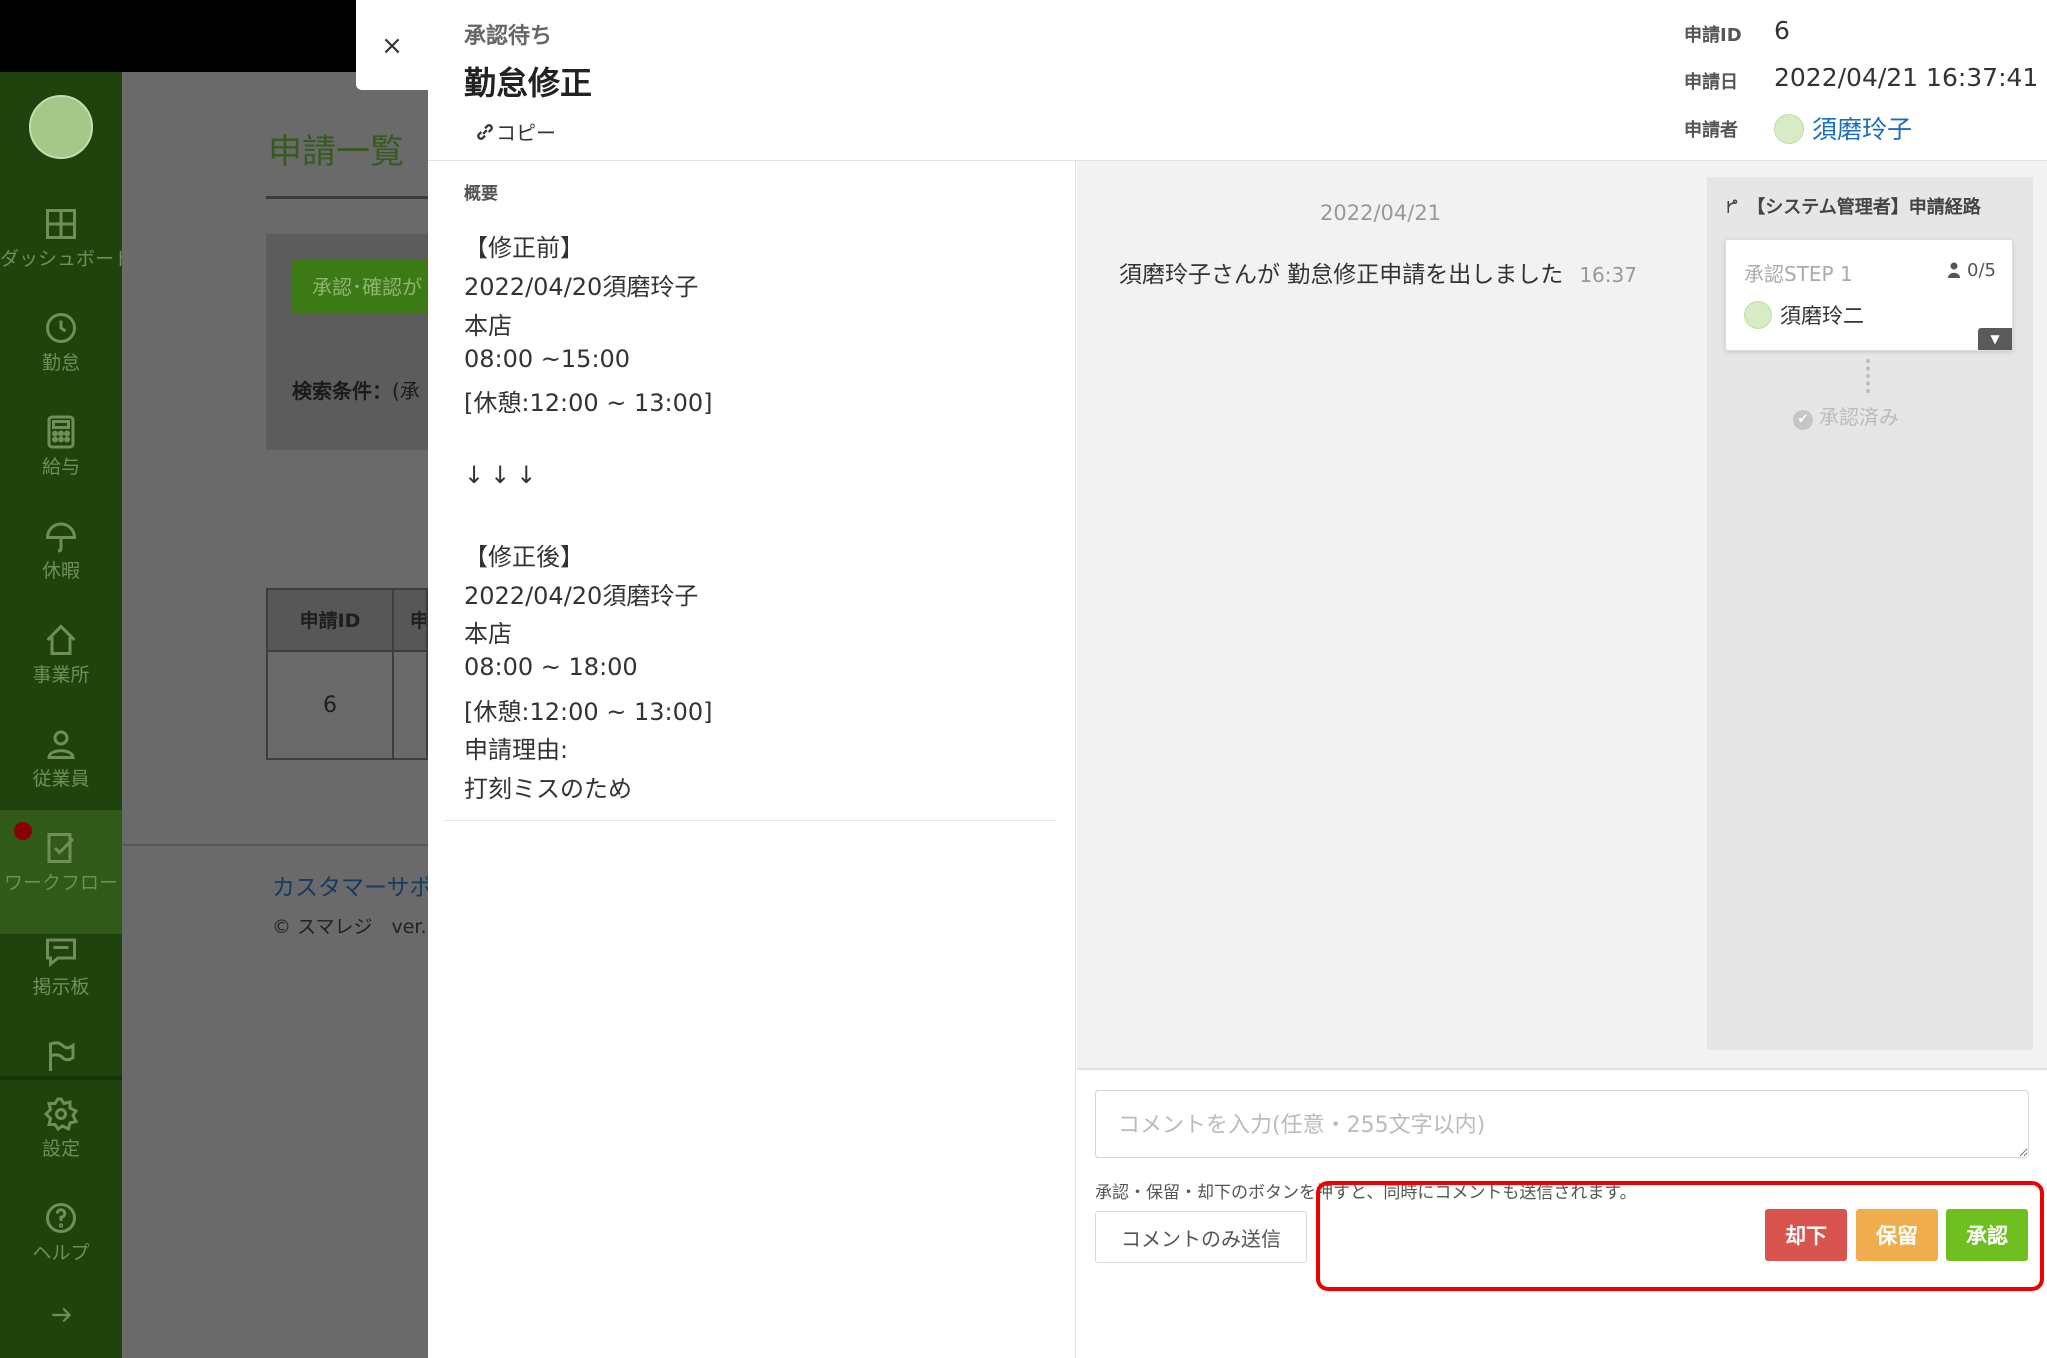 The image size is (2047, 1358). What do you see at coordinates (581, 287) in the screenshot?
I see `overview-line: 2022/04/20須磨玲子` at bounding box center [581, 287].